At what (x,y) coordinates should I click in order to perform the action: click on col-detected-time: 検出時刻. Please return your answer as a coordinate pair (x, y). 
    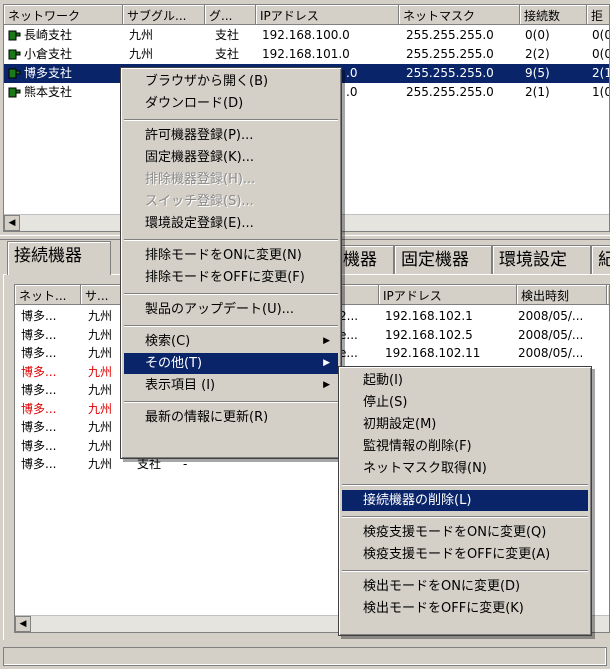
    Looking at the image, I should click on (562, 295).